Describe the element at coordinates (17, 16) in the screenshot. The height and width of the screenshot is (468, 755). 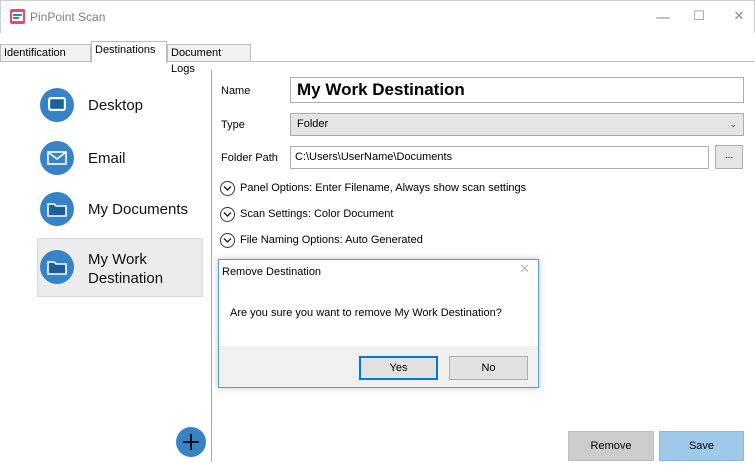
I see `app-icon` at that location.